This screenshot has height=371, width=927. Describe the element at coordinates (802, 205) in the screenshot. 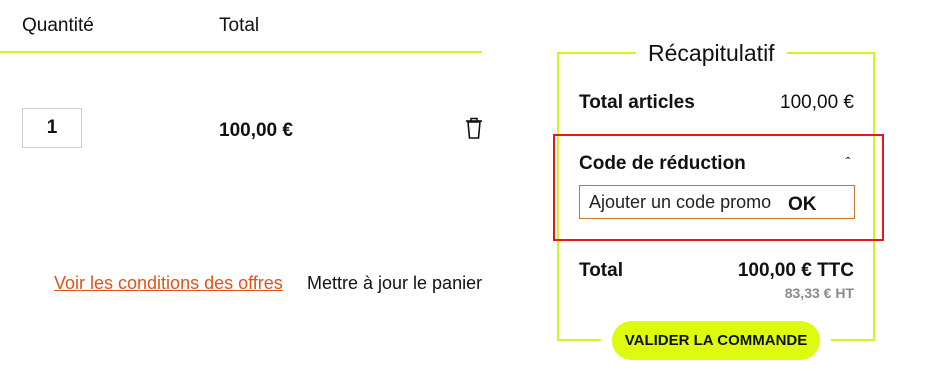

I see `promo-ok-button: OK` at that location.